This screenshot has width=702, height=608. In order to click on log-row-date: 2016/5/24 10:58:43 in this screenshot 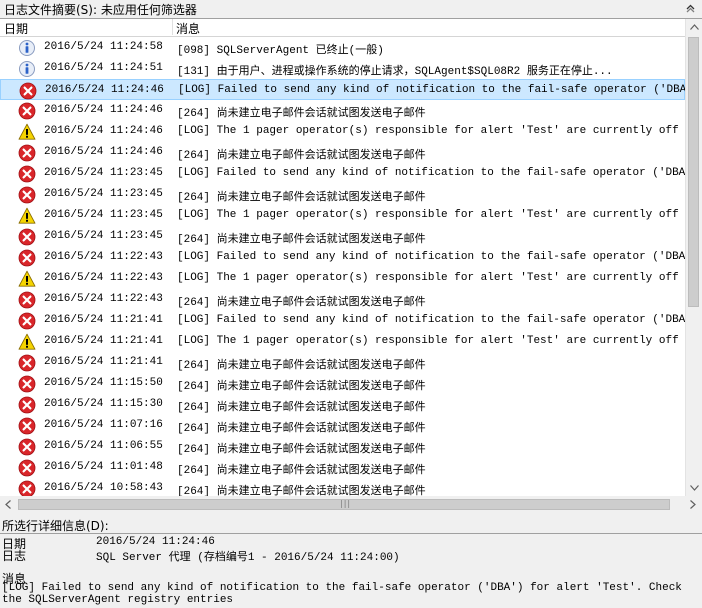, I will do `click(103, 488)`.